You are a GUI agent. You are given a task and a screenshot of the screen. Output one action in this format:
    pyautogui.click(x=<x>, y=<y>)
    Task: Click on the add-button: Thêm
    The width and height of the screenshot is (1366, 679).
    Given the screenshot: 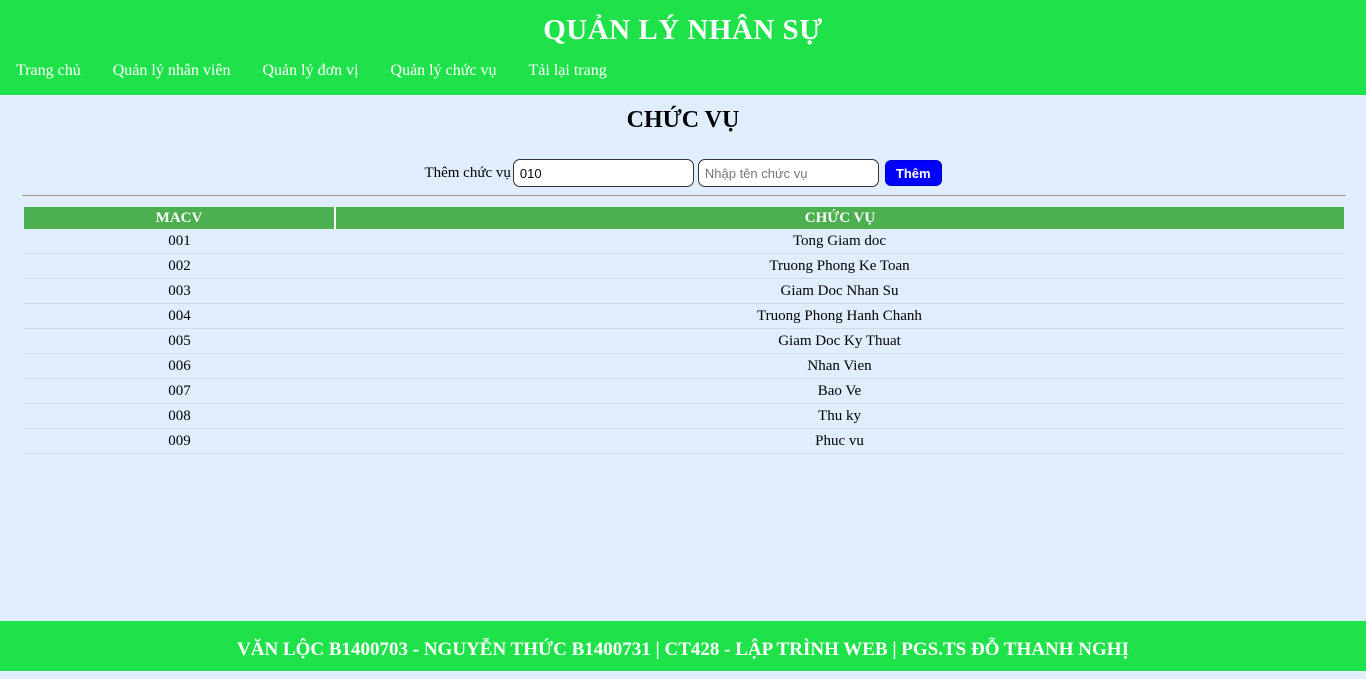 What is the action you would take?
    pyautogui.click(x=913, y=173)
    